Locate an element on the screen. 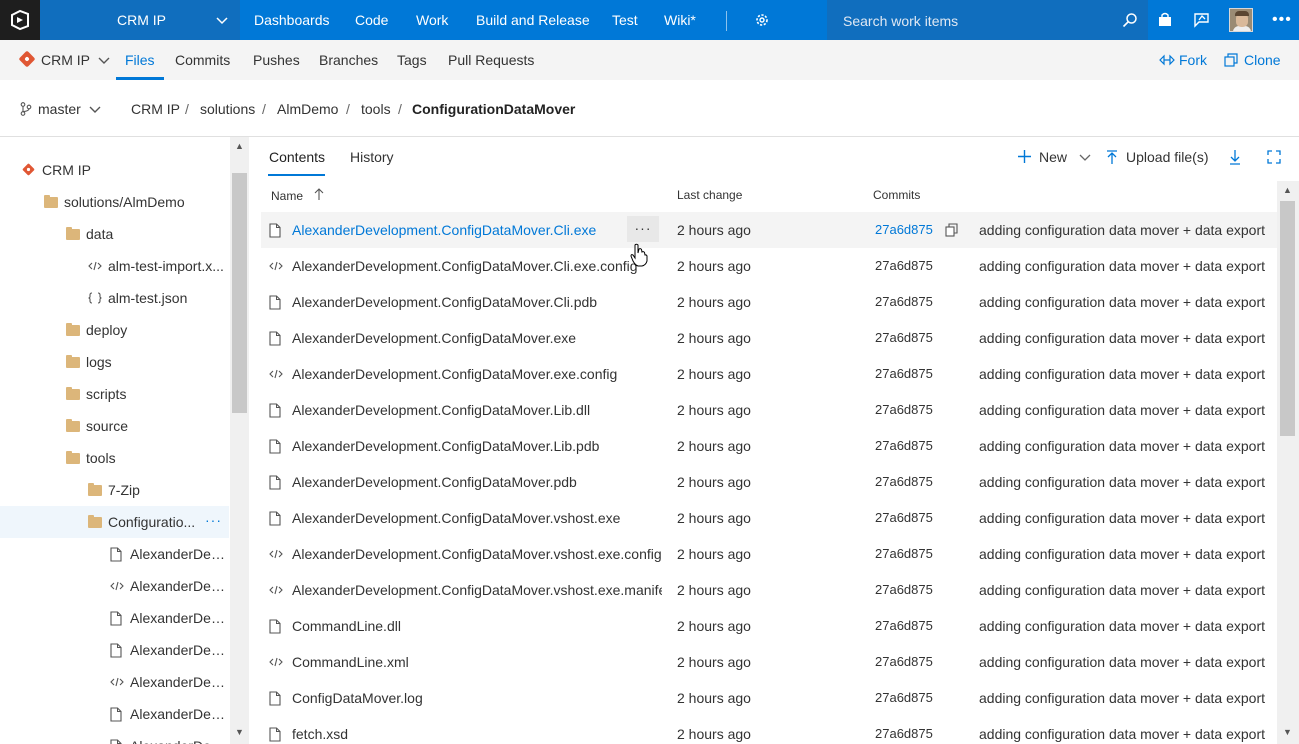  tab-commits: Commits is located at coordinates (202, 60).